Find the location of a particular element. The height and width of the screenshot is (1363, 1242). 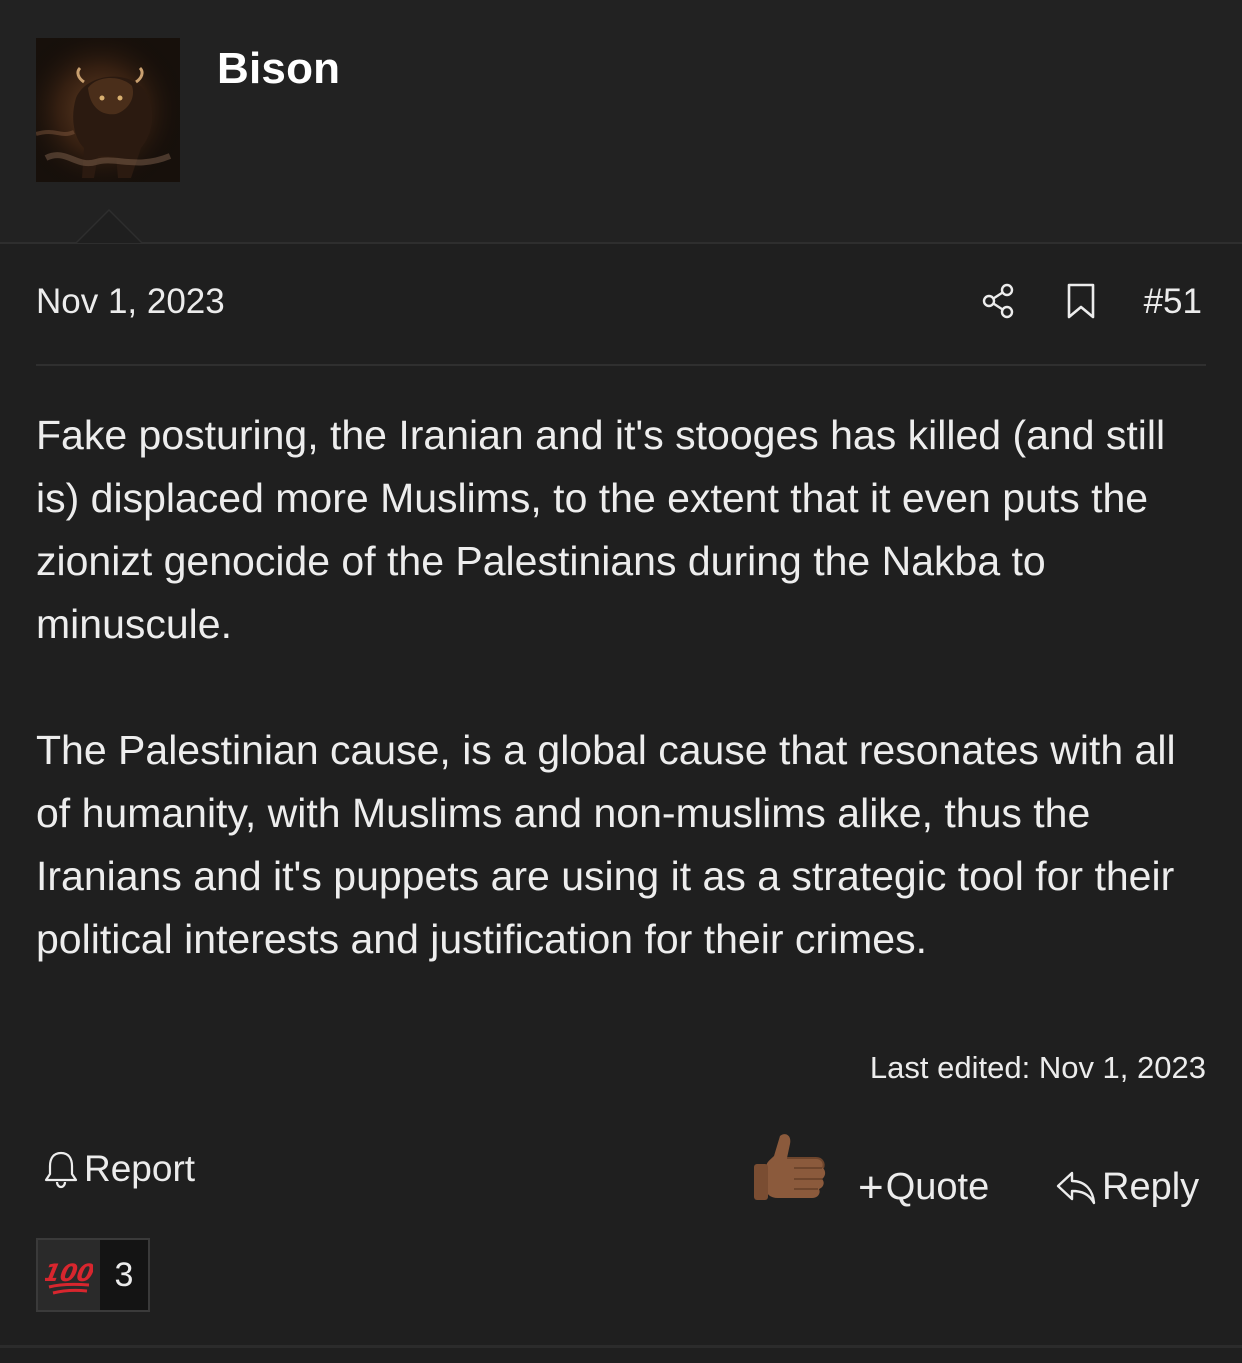

bell-icon is located at coordinates (61, 1170).